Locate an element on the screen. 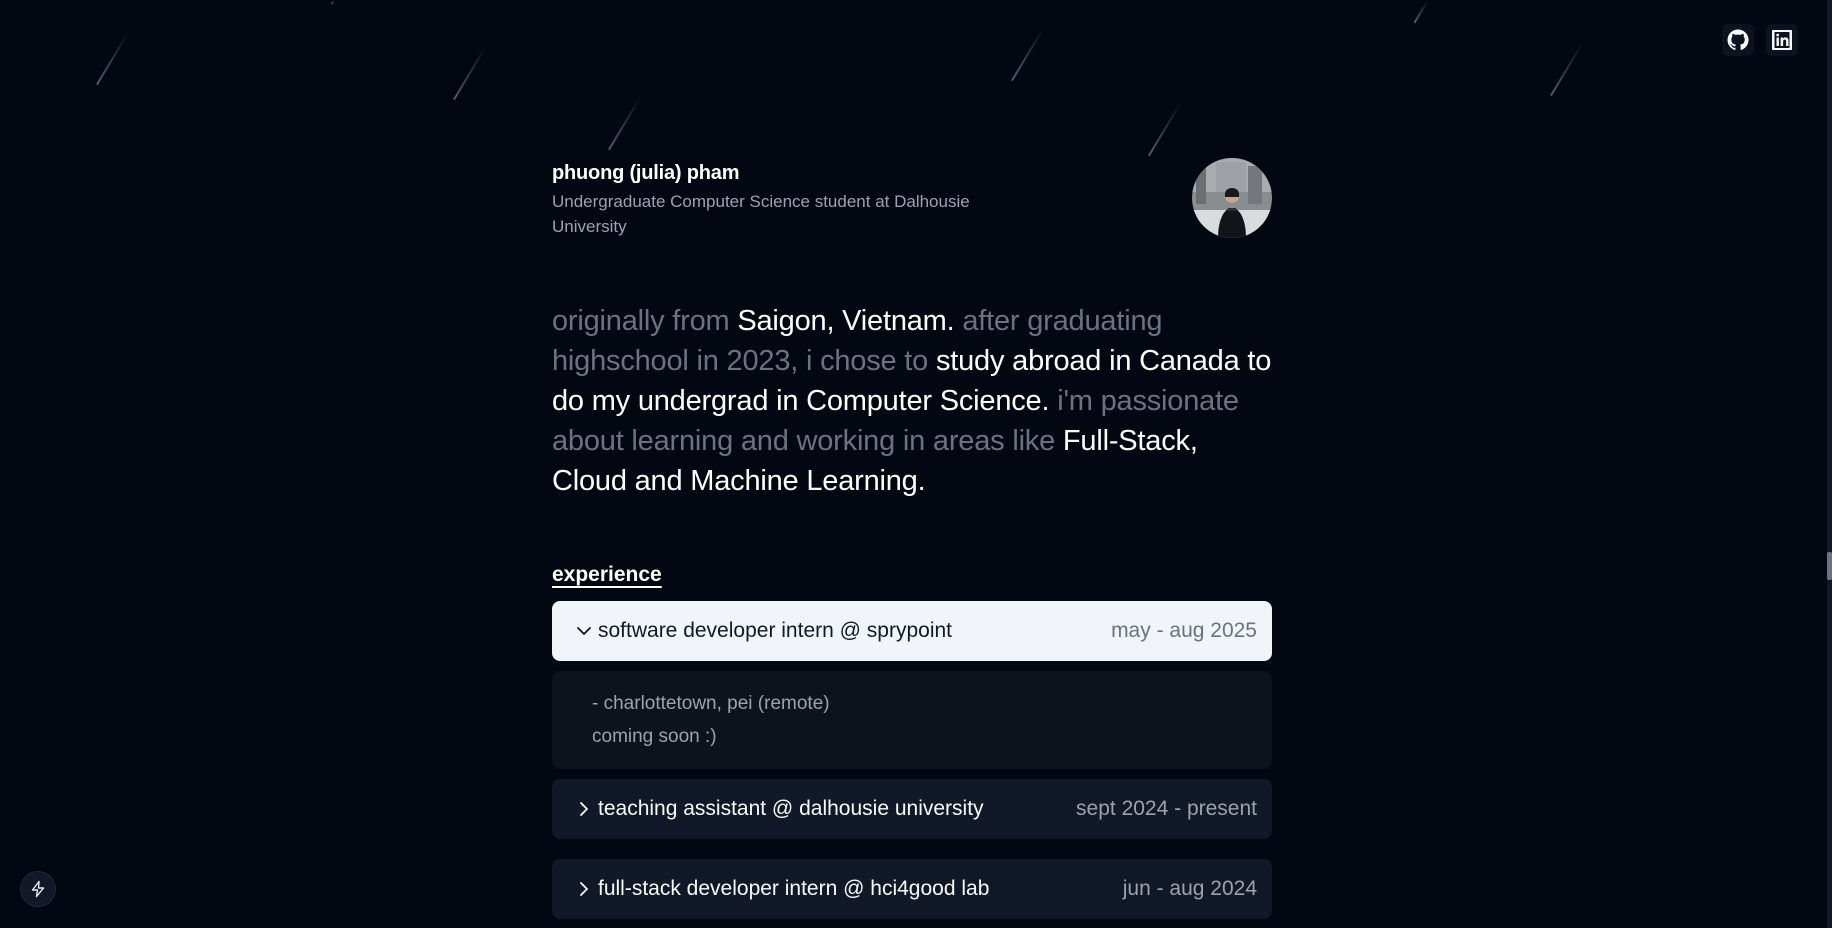 This screenshot has height=928, width=1832. linkedin-link is located at coordinates (1782, 40).